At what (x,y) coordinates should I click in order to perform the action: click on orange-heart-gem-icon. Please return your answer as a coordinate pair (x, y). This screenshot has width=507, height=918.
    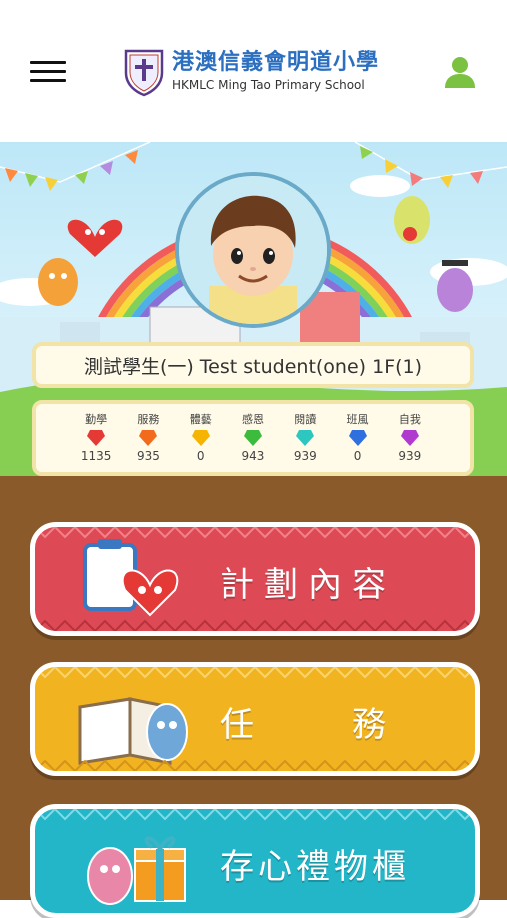
    Looking at the image, I should click on (148, 438).